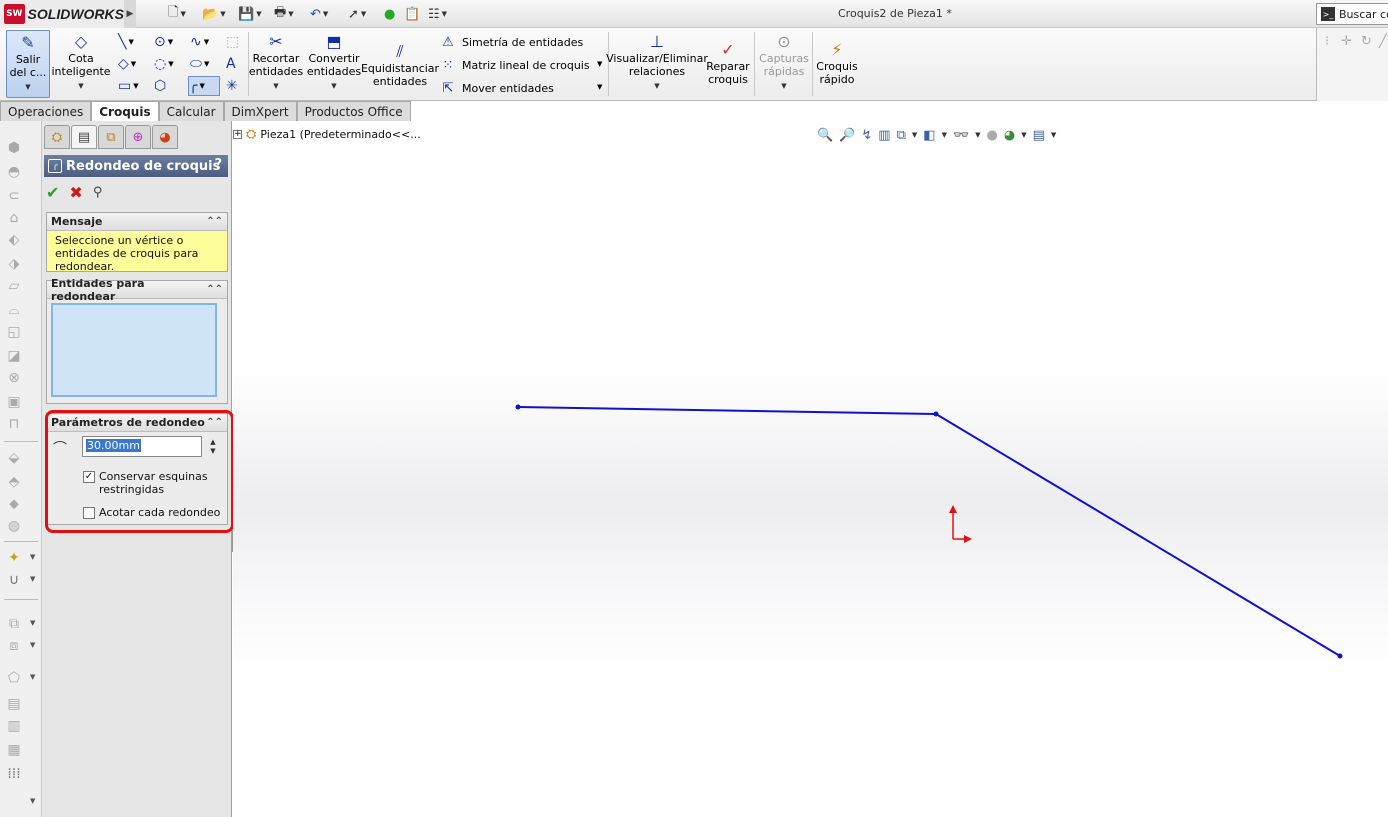 The image size is (1388, 817). I want to click on shell-icon: ▣, so click(14, 402).